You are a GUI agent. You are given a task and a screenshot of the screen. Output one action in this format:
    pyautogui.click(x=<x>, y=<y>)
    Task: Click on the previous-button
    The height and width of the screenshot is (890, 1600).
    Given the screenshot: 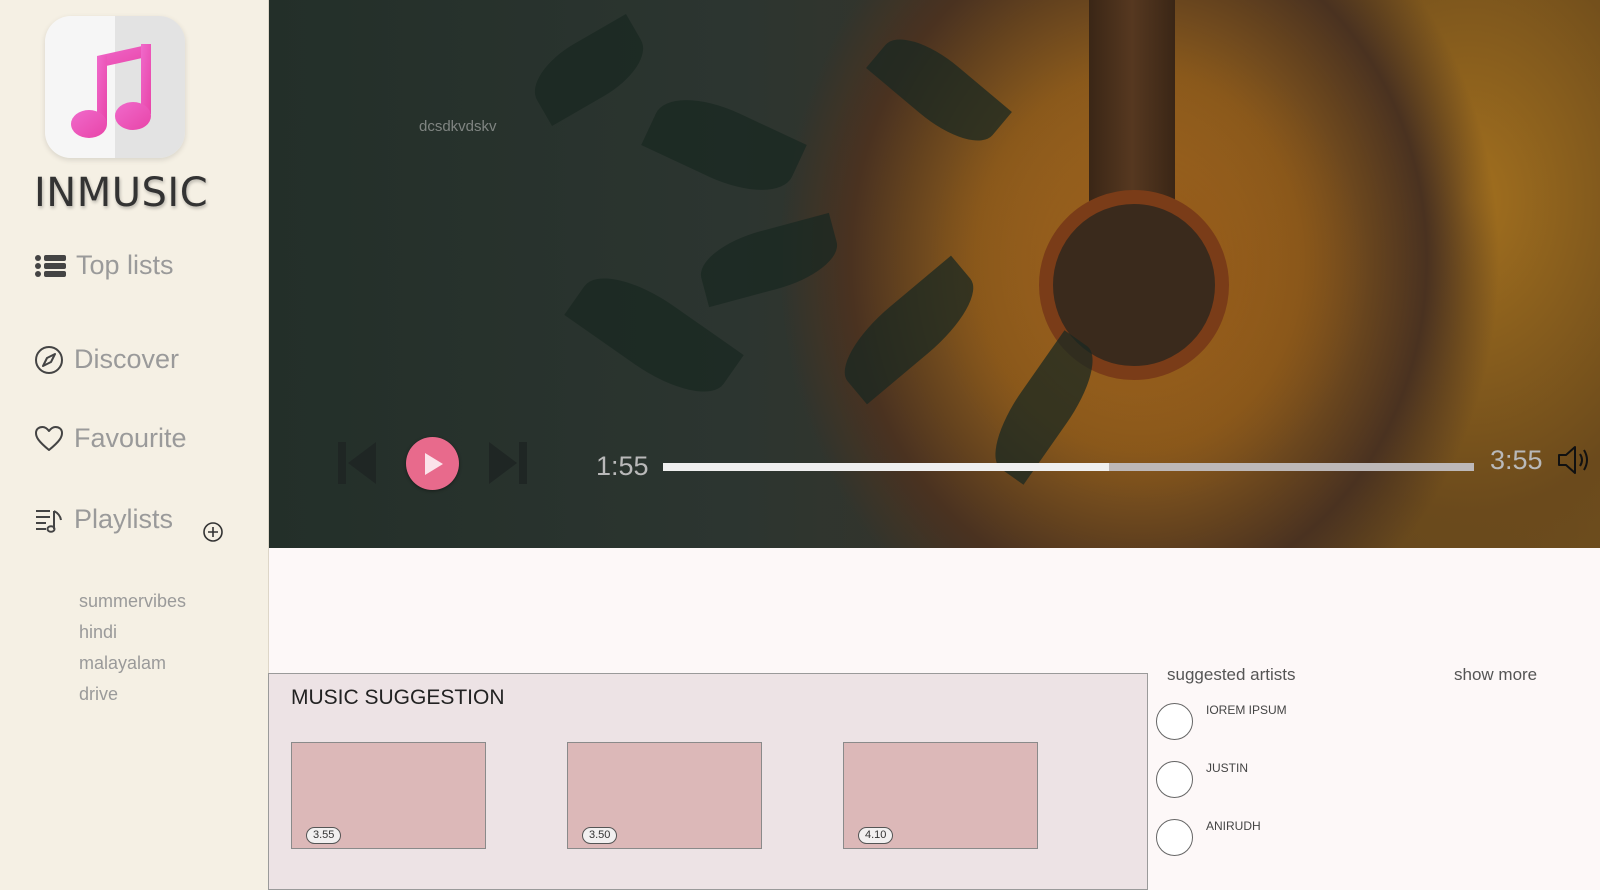 What is the action you would take?
    pyautogui.click(x=358, y=465)
    